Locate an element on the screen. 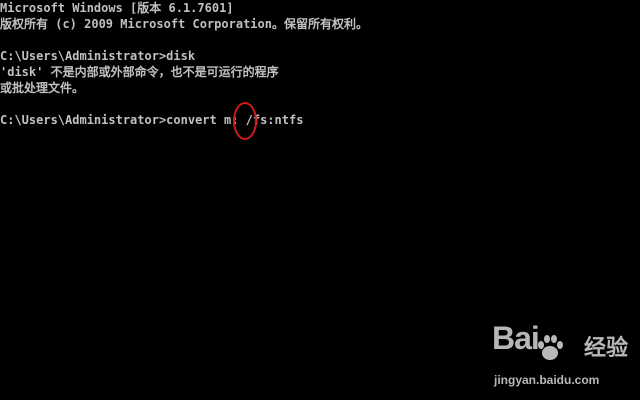 This screenshot has height=400, width=640. baidu-jingyan-watermark: Bai 经验 jingyan.baidu.com is located at coordinates (563, 358).